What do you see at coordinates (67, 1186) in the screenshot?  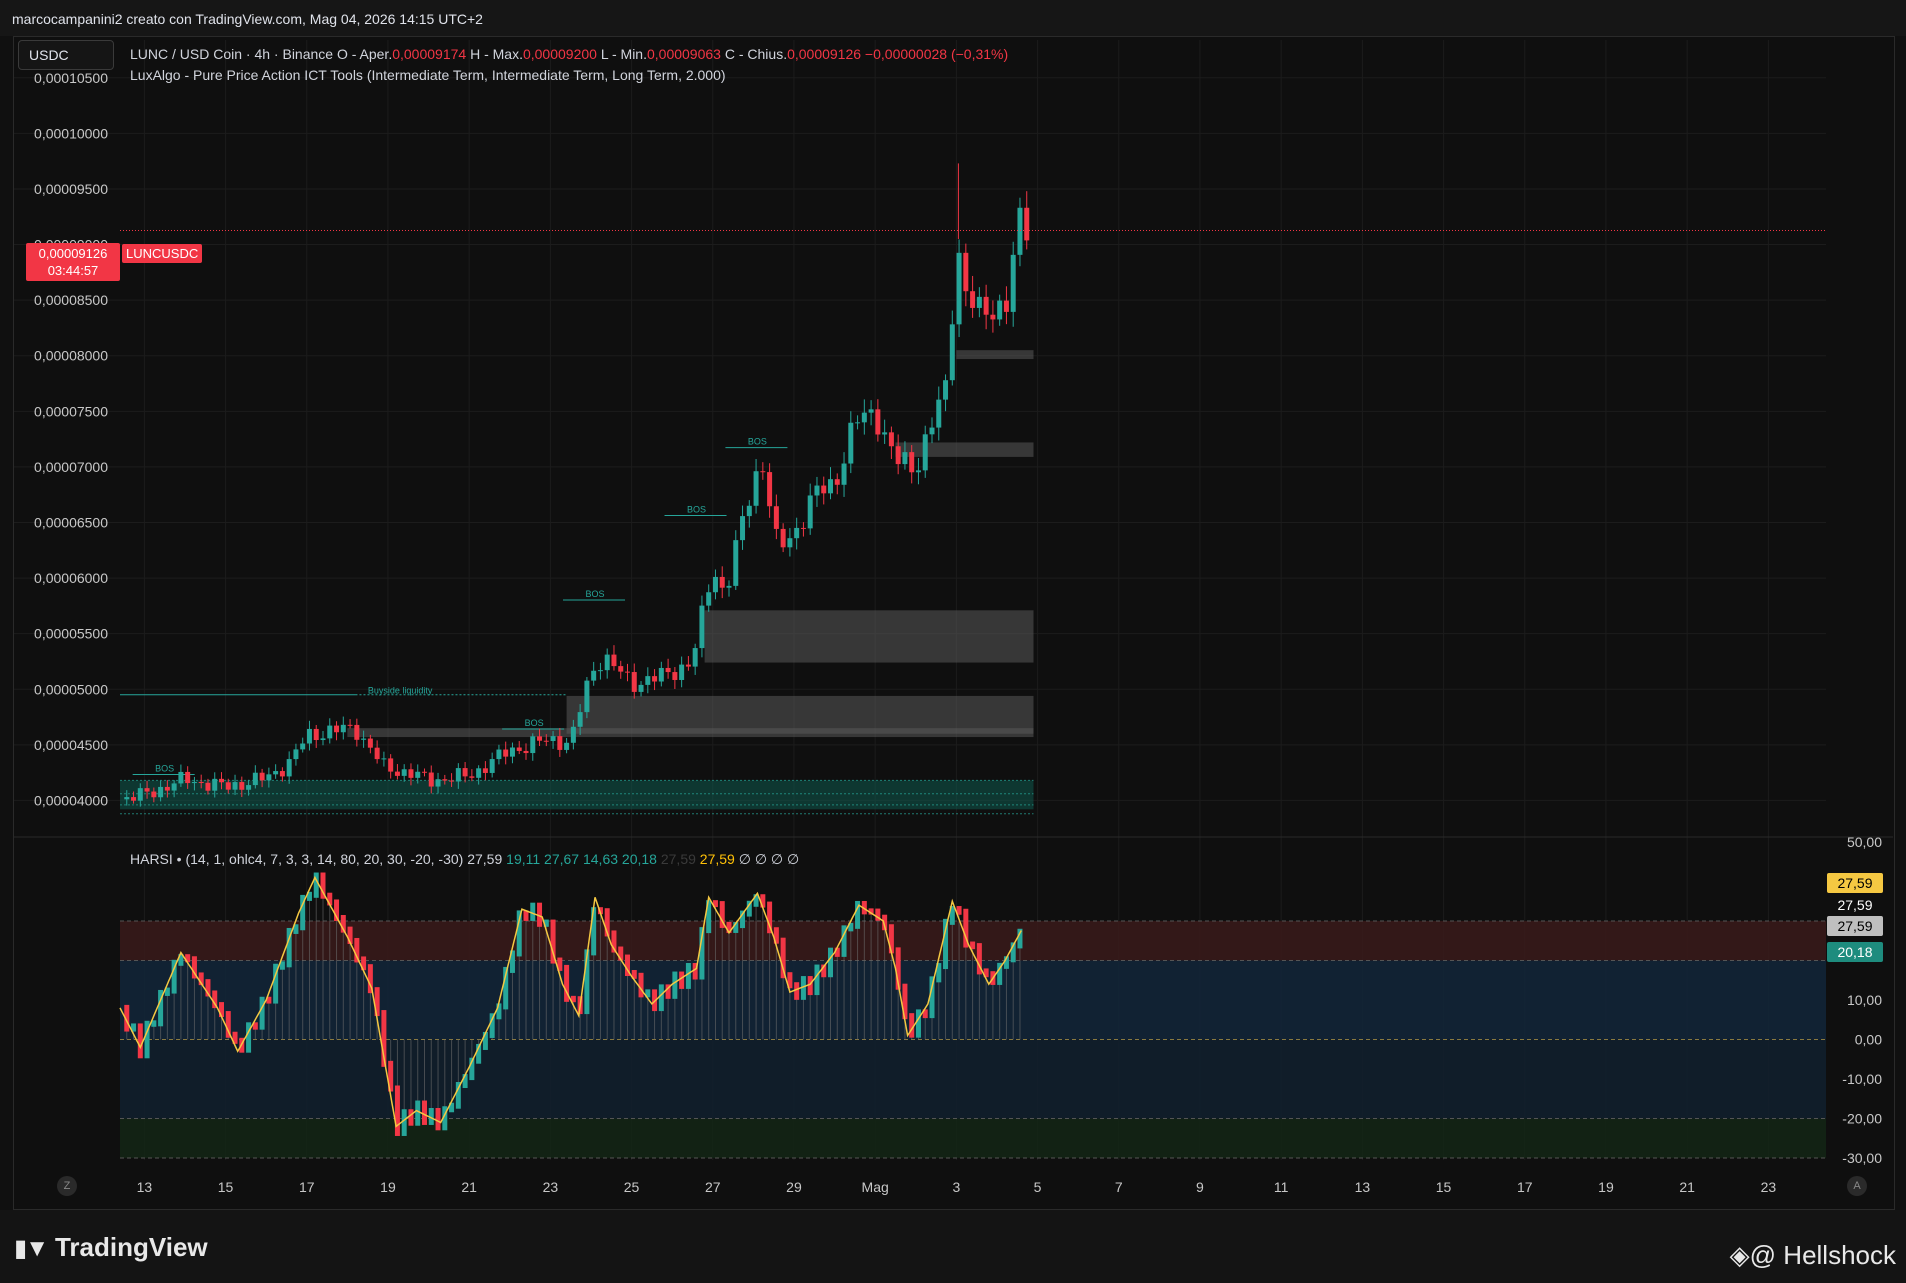 I see `zoom-button: Z` at bounding box center [67, 1186].